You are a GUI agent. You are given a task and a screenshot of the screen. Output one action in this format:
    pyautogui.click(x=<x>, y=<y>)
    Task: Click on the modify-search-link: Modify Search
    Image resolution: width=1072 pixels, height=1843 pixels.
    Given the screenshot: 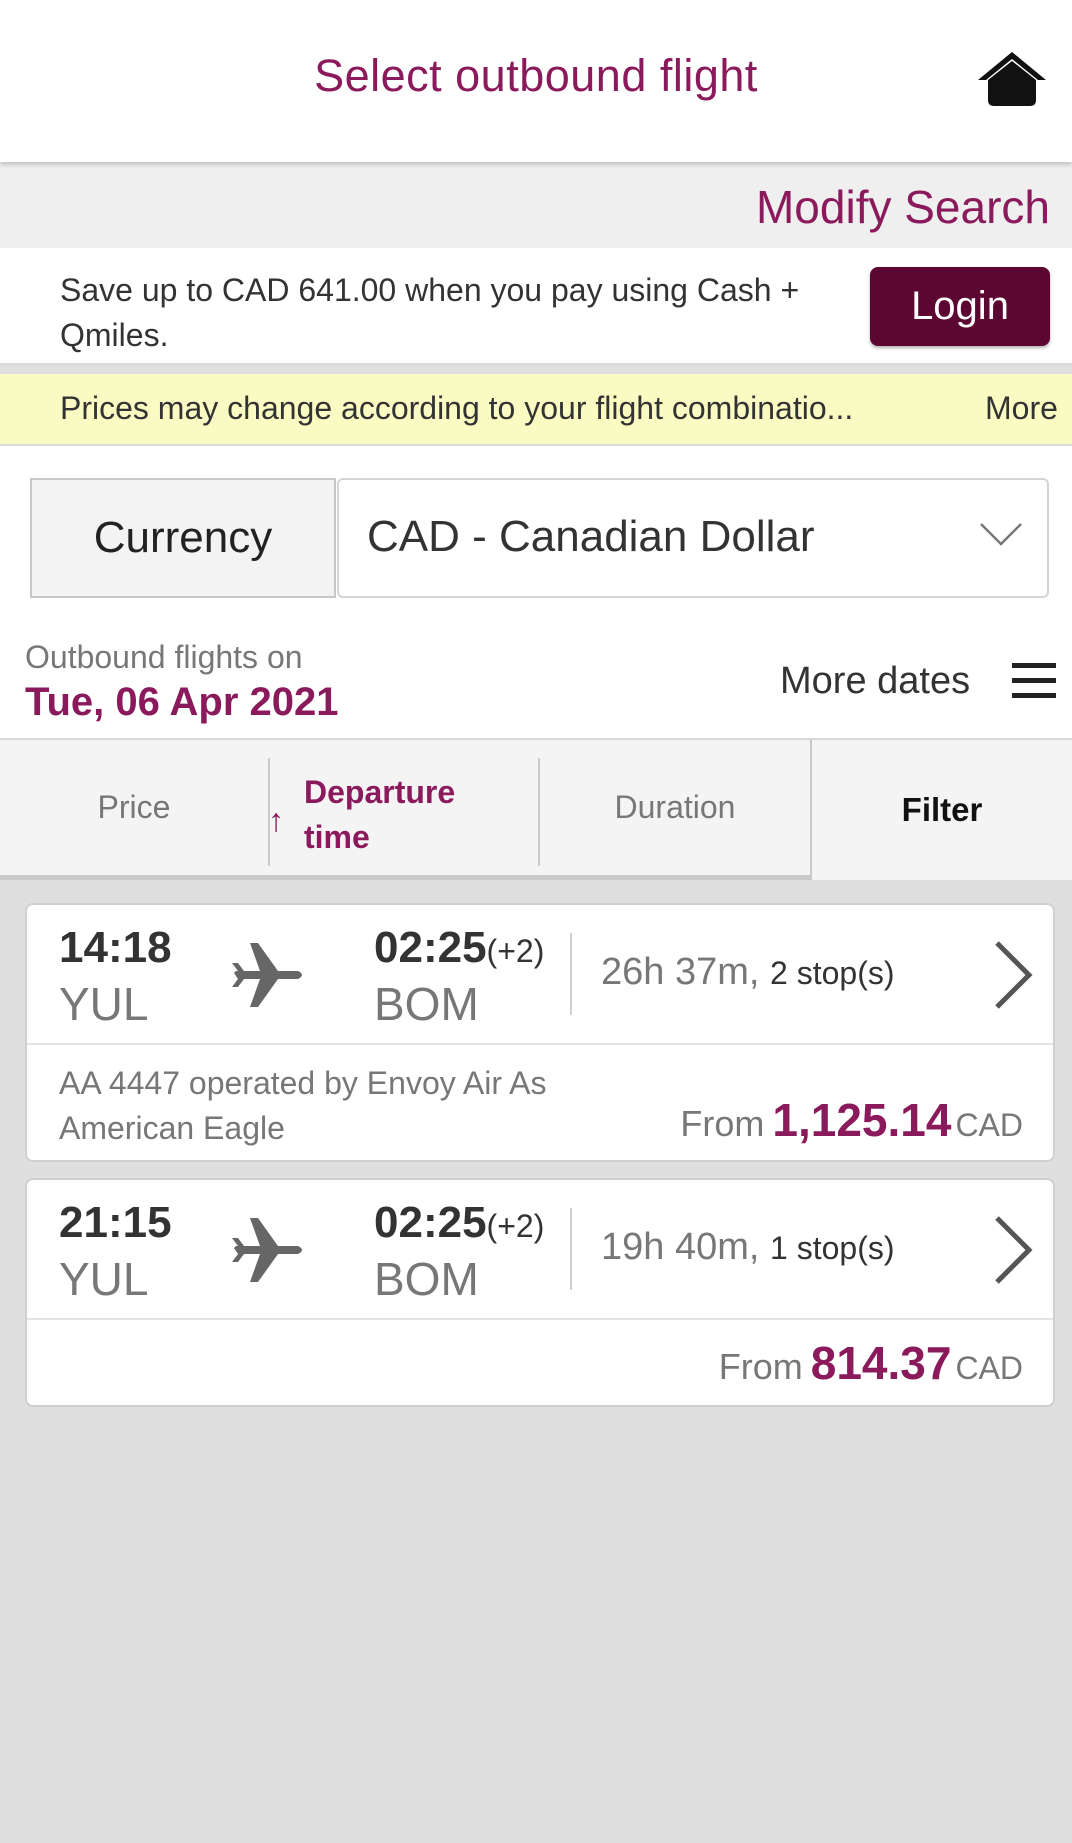 What is the action you would take?
    pyautogui.click(x=903, y=207)
    